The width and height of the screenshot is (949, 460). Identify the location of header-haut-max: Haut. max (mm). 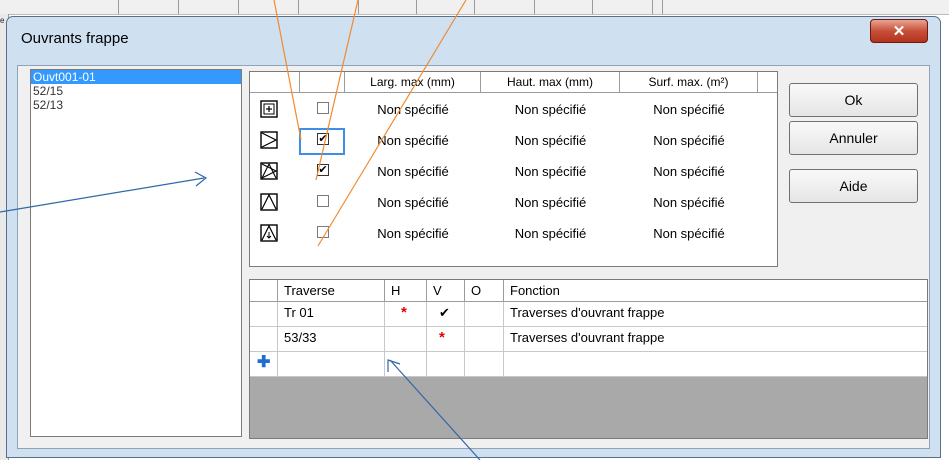
(550, 82).